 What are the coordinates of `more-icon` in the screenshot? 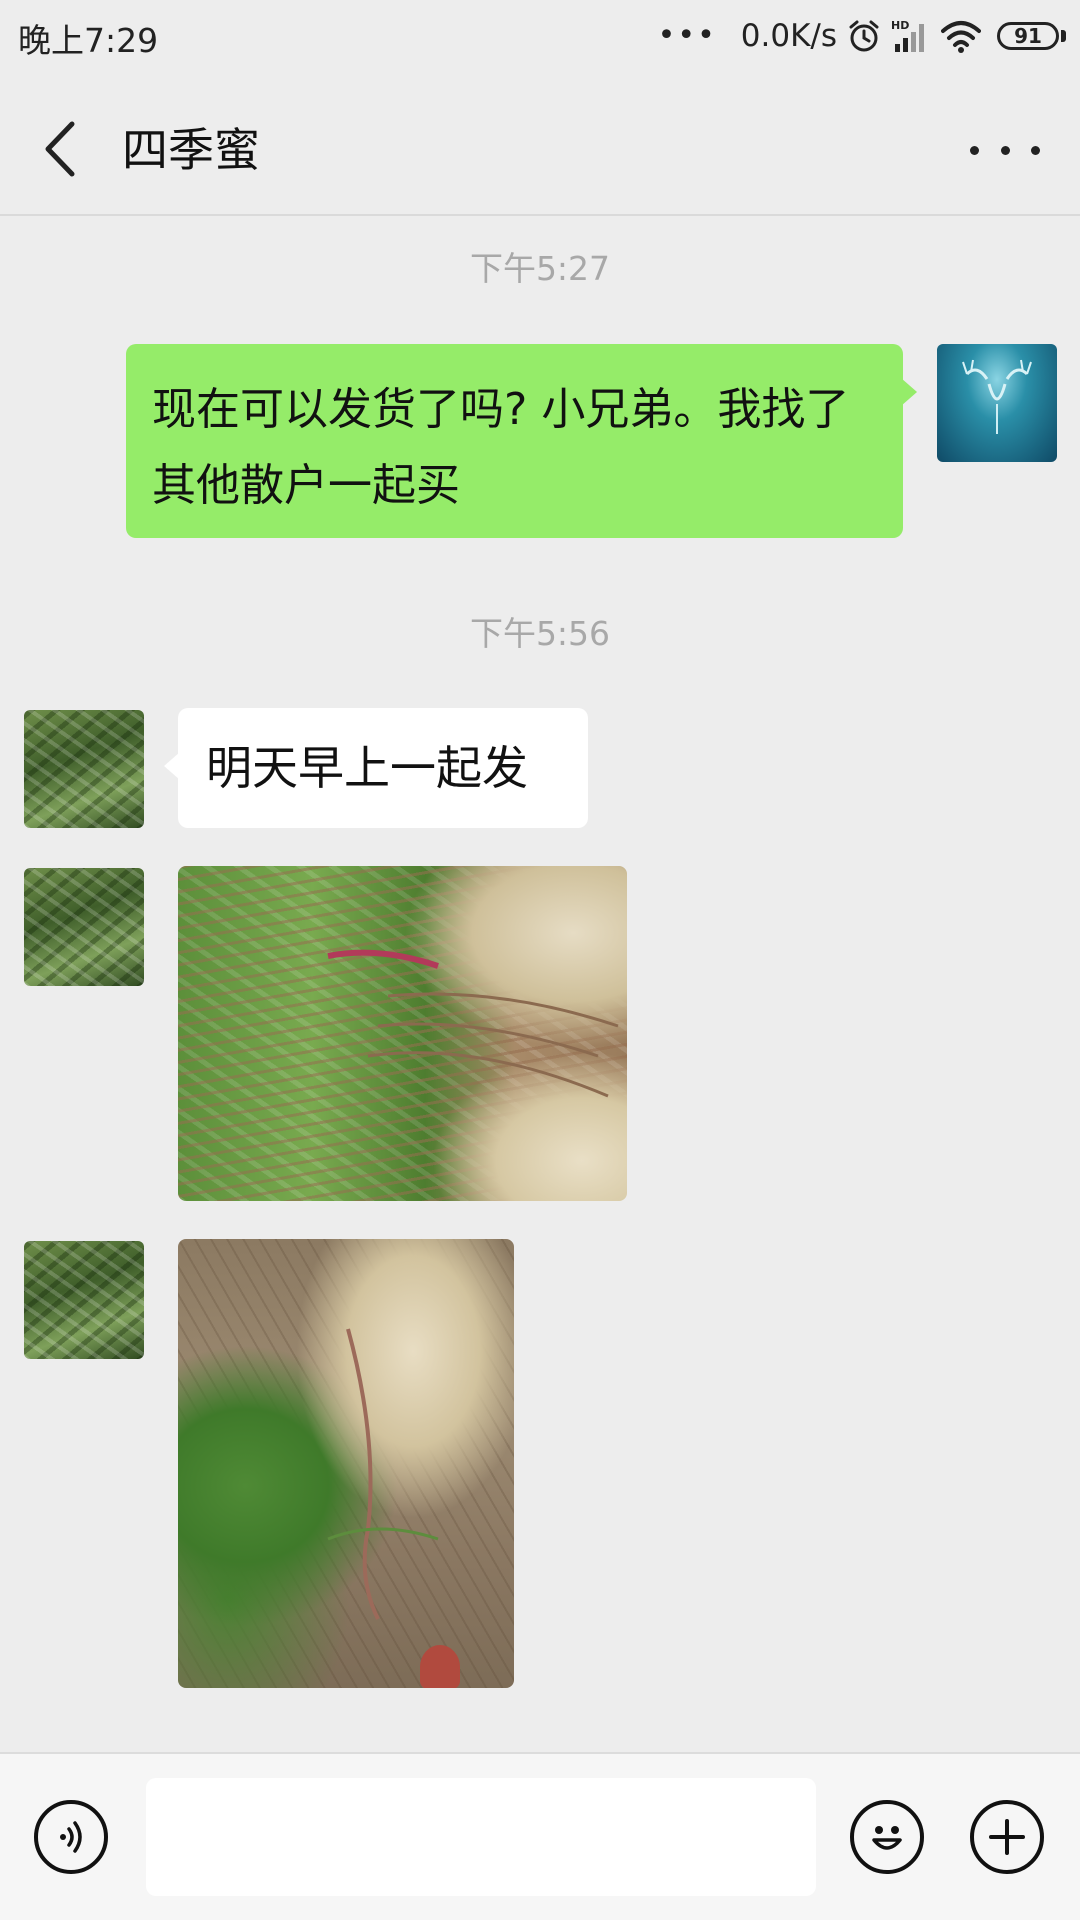 It's located at (974, 150).